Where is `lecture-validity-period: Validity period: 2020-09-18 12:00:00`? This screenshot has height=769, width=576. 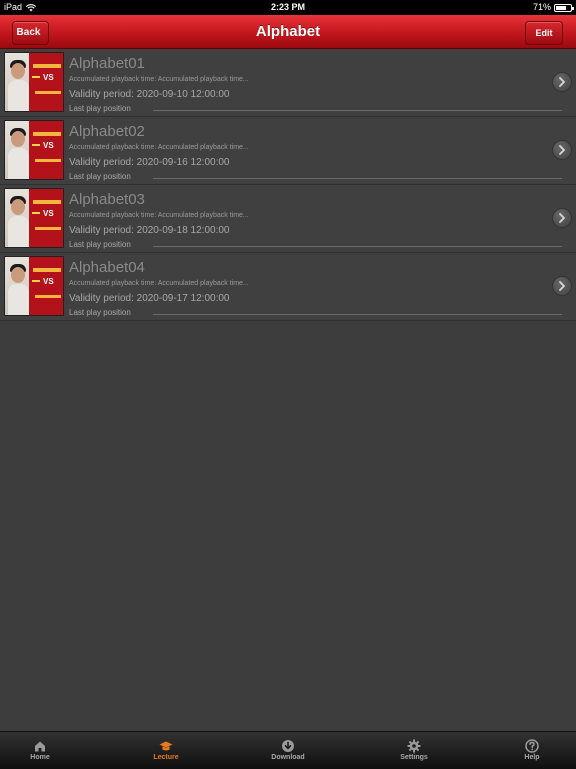 lecture-validity-period: Validity period: 2020-09-18 12:00:00 is located at coordinates (149, 230).